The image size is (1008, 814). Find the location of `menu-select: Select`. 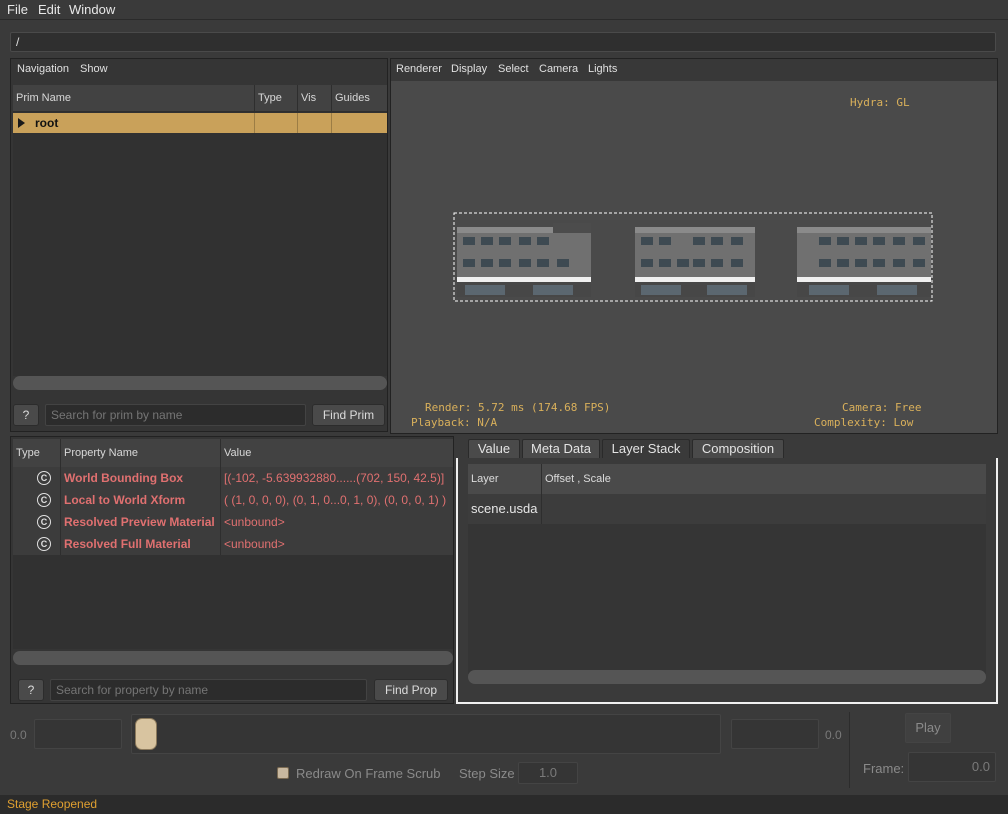

menu-select: Select is located at coordinates (513, 69).